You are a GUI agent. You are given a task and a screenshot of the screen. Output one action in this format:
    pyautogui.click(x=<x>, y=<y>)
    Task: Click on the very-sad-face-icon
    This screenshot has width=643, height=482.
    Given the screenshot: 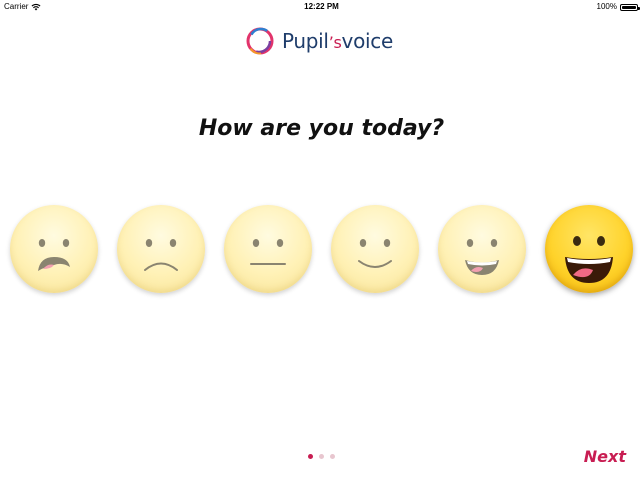 What is the action you would take?
    pyautogui.click(x=54, y=255)
    